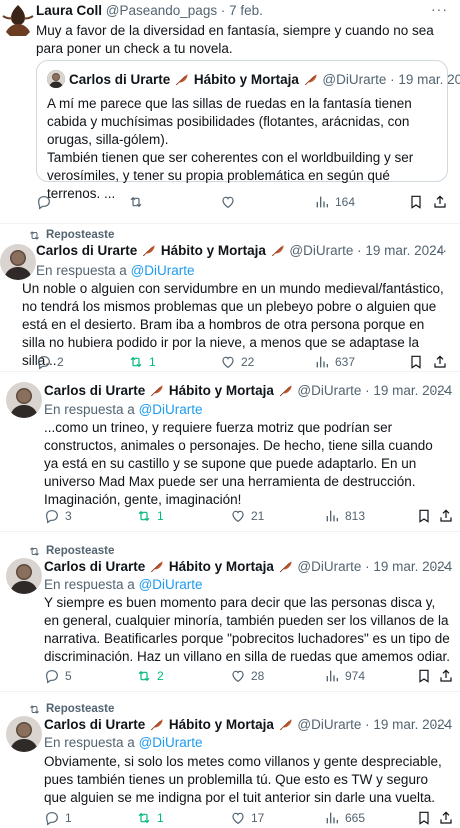 The image size is (460, 828). What do you see at coordinates (60, 362) in the screenshot?
I see `reply-count: 2` at bounding box center [60, 362].